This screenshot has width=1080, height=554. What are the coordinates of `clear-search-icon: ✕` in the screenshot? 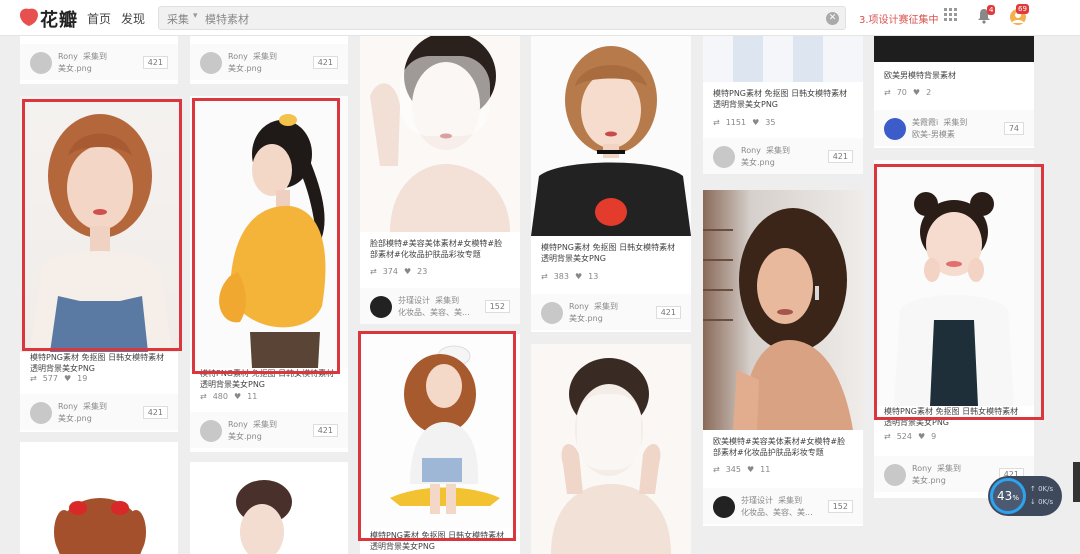 It's located at (832, 18).